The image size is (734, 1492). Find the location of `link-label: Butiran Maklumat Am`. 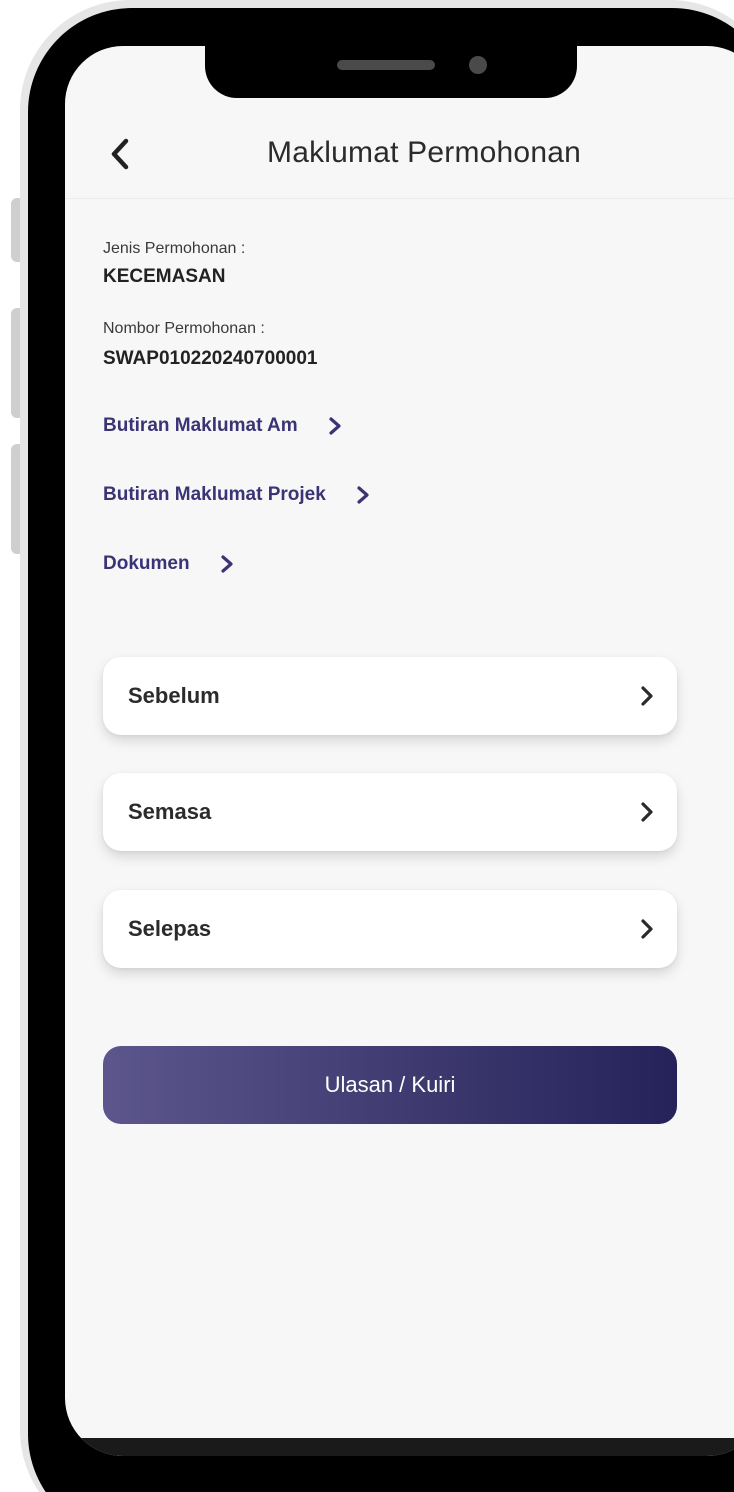

link-label: Butiran Maklumat Am is located at coordinates (200, 425).